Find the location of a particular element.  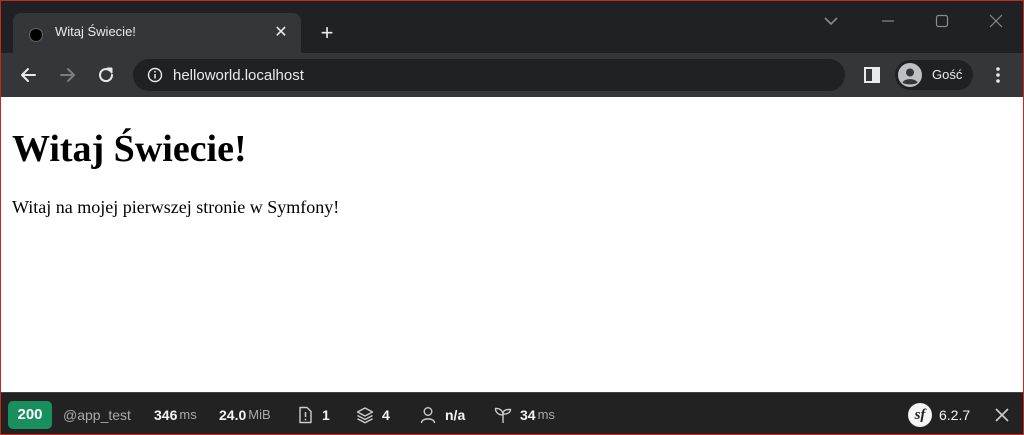

profile-name: Gość is located at coordinates (947, 74).